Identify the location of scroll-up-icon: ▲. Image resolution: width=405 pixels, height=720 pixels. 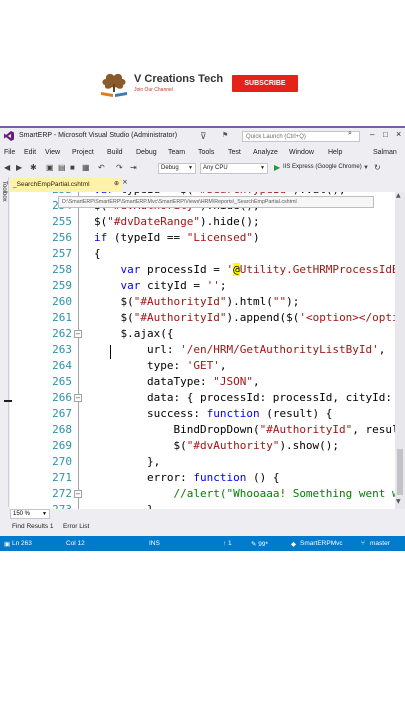
(398, 195).